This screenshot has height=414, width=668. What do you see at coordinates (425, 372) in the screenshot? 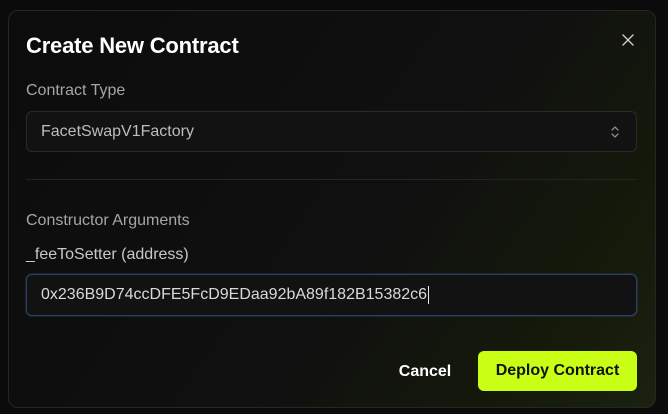
I see `cancel-button: Cancel` at bounding box center [425, 372].